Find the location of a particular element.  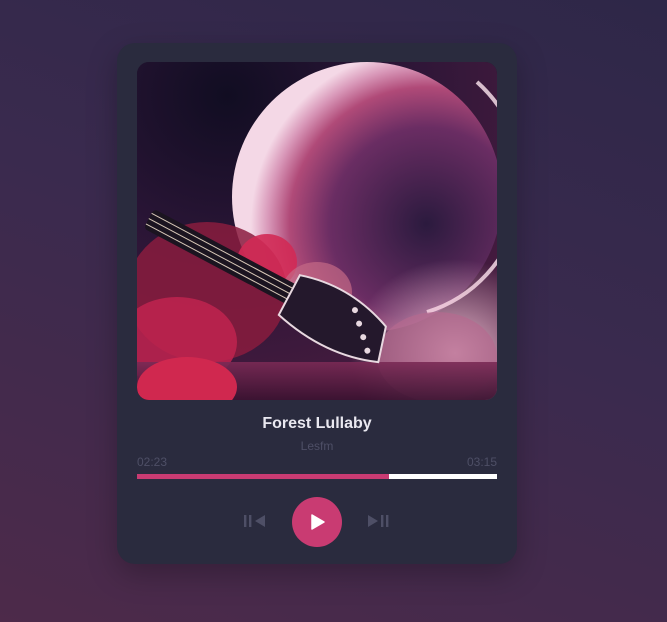

play-button is located at coordinates (317, 522).